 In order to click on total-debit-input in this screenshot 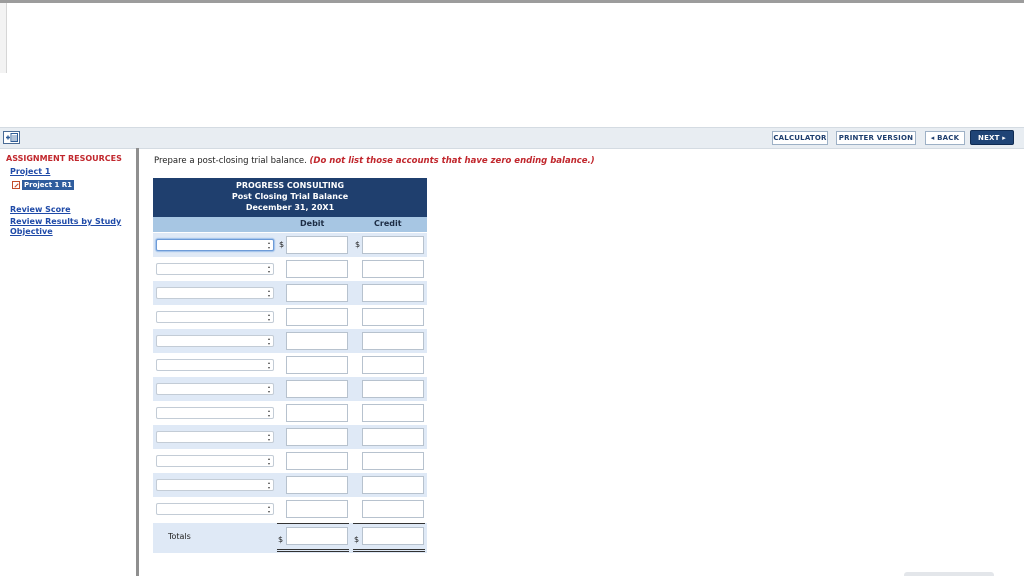, I will do `click(317, 536)`.